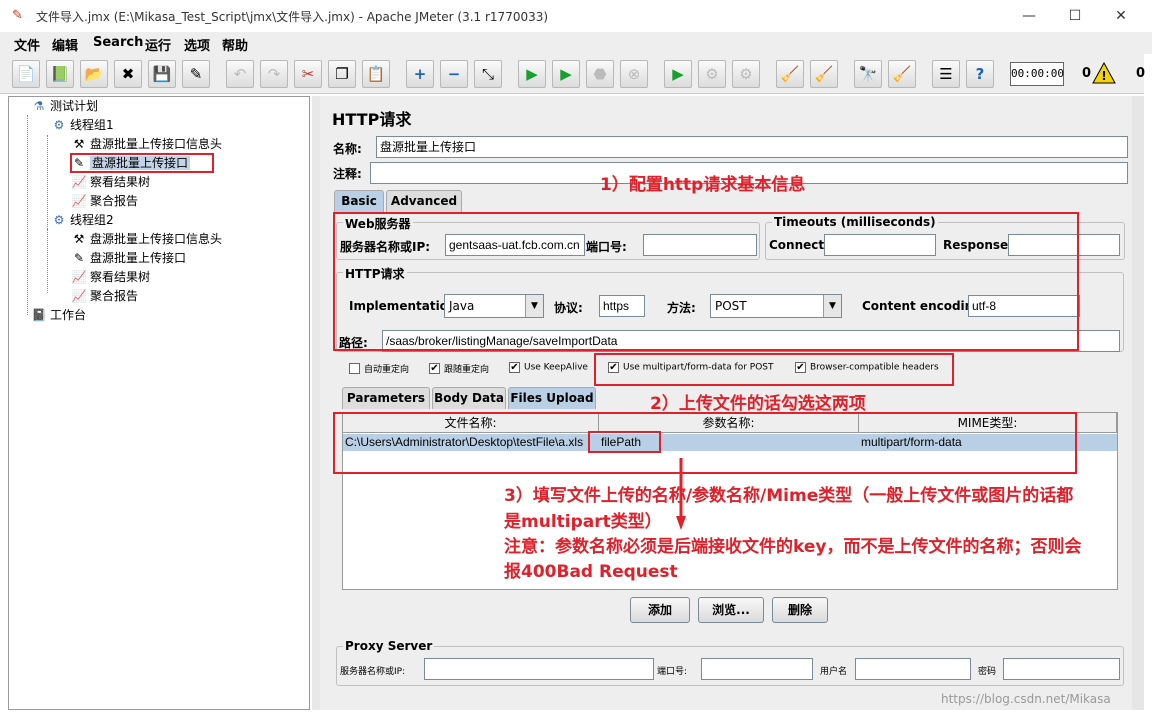 The height and width of the screenshot is (720, 1152). I want to click on proxy-port-label: 端口号:, so click(672, 672).